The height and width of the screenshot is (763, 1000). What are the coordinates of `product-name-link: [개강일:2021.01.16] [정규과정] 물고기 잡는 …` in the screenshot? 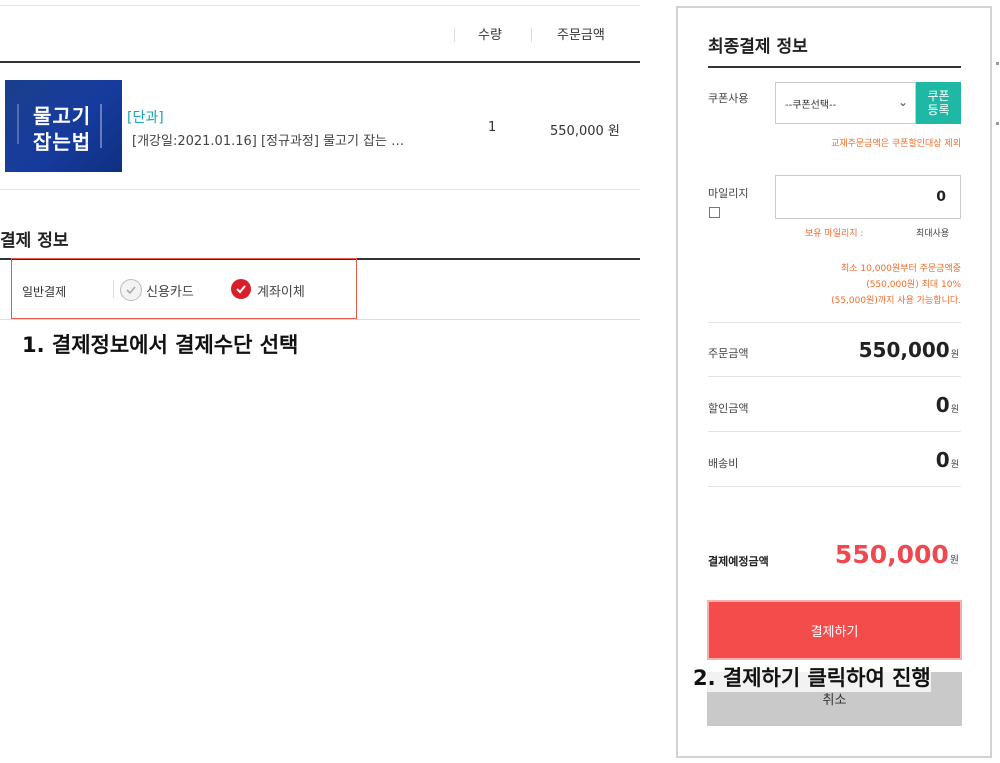 It's located at (268, 139).